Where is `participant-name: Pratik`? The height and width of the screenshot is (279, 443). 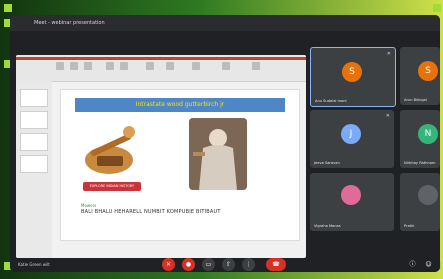
participant-name: Pratik is located at coordinates (409, 226).